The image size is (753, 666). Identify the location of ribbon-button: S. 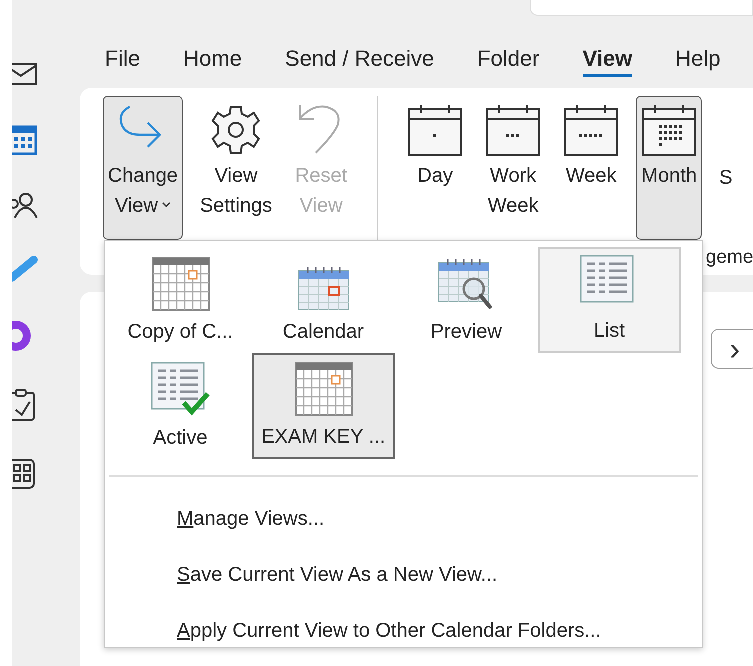
(726, 168).